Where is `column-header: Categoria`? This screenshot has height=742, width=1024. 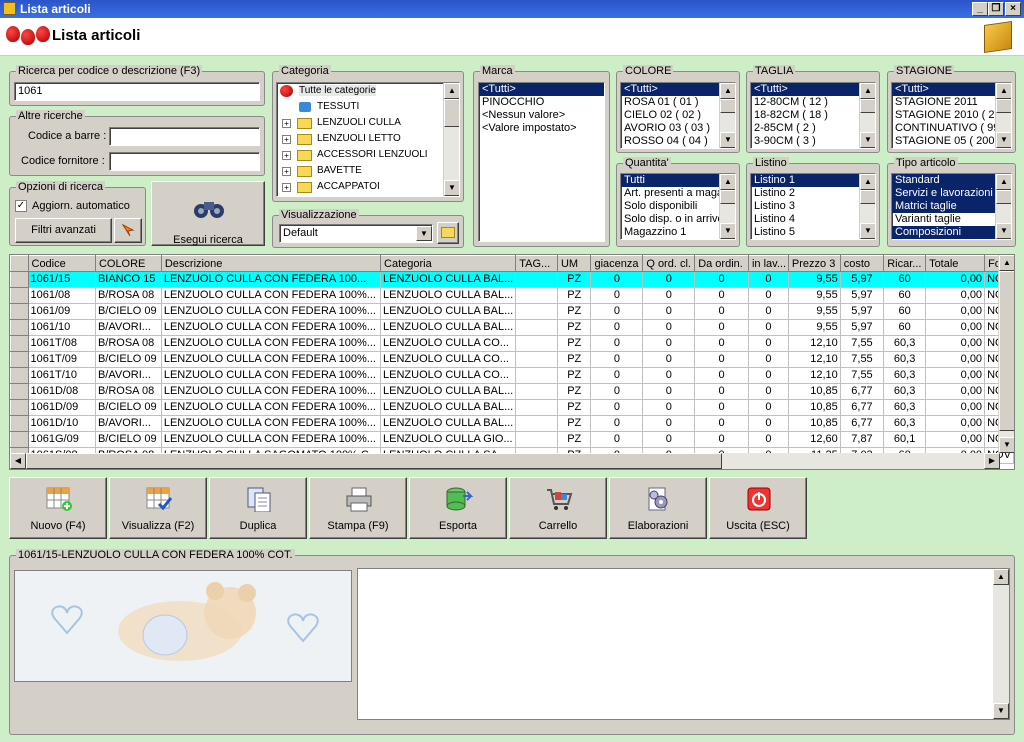 column-header: Categoria is located at coordinates (448, 263).